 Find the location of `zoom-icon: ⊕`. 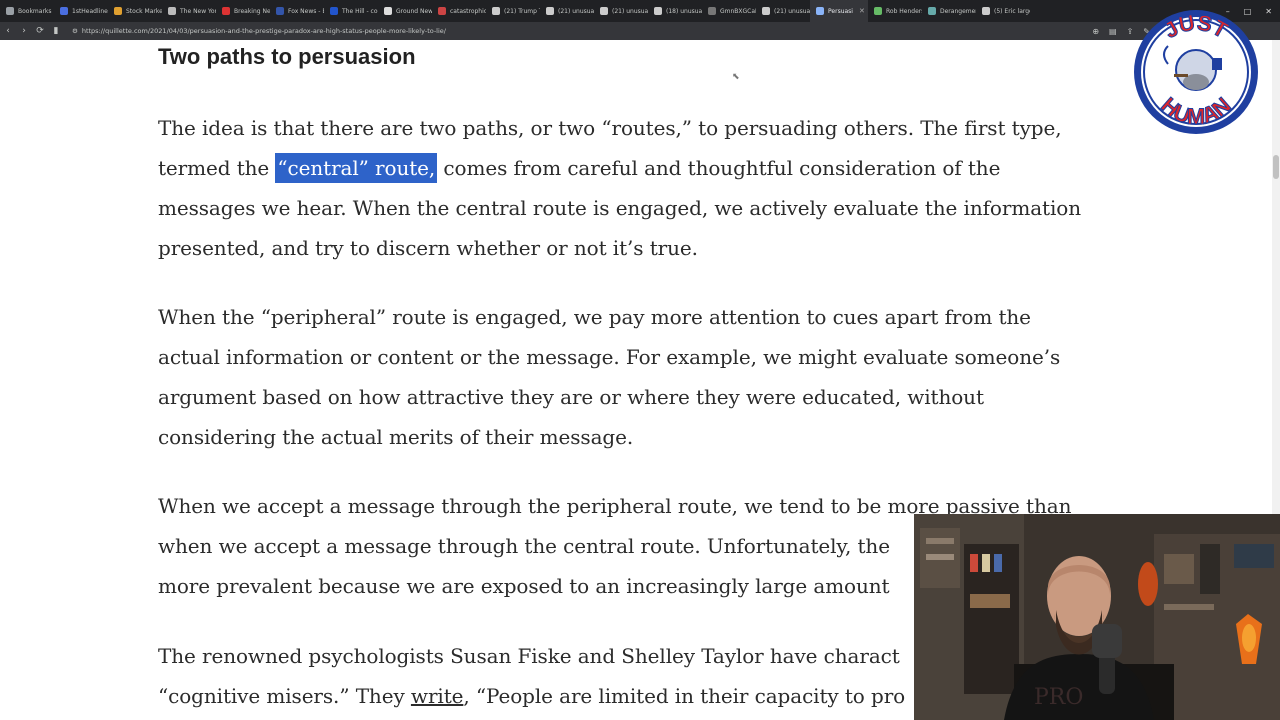

zoom-icon: ⊕ is located at coordinates (1095, 31).